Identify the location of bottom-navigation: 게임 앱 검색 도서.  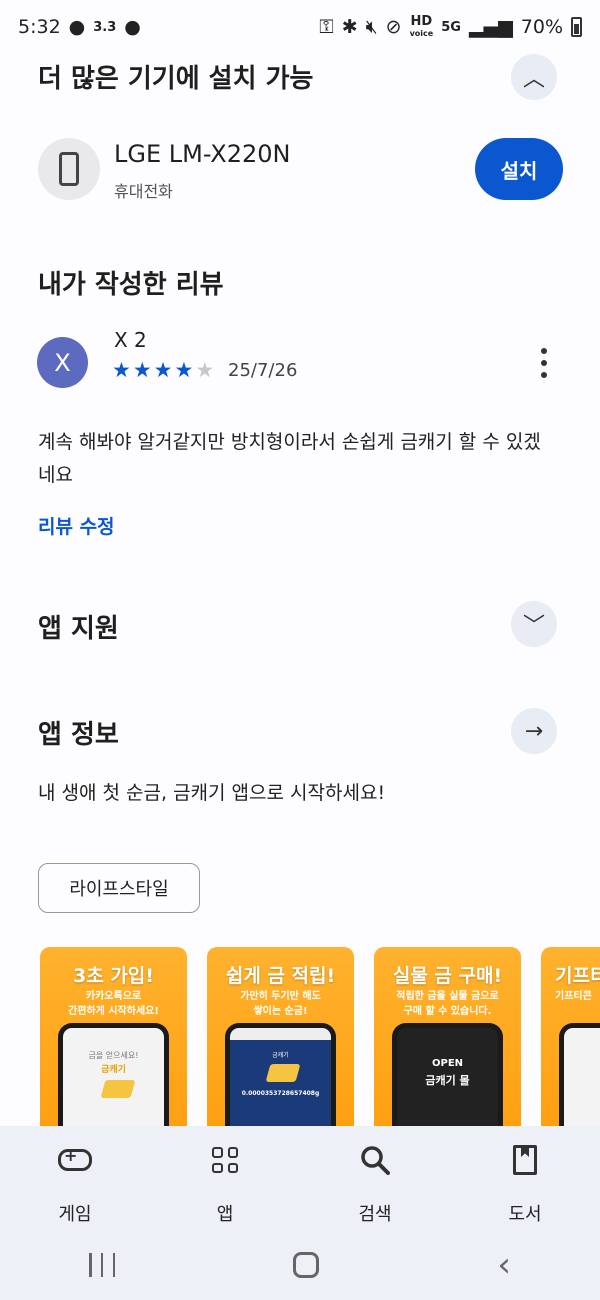
(300, 1178).